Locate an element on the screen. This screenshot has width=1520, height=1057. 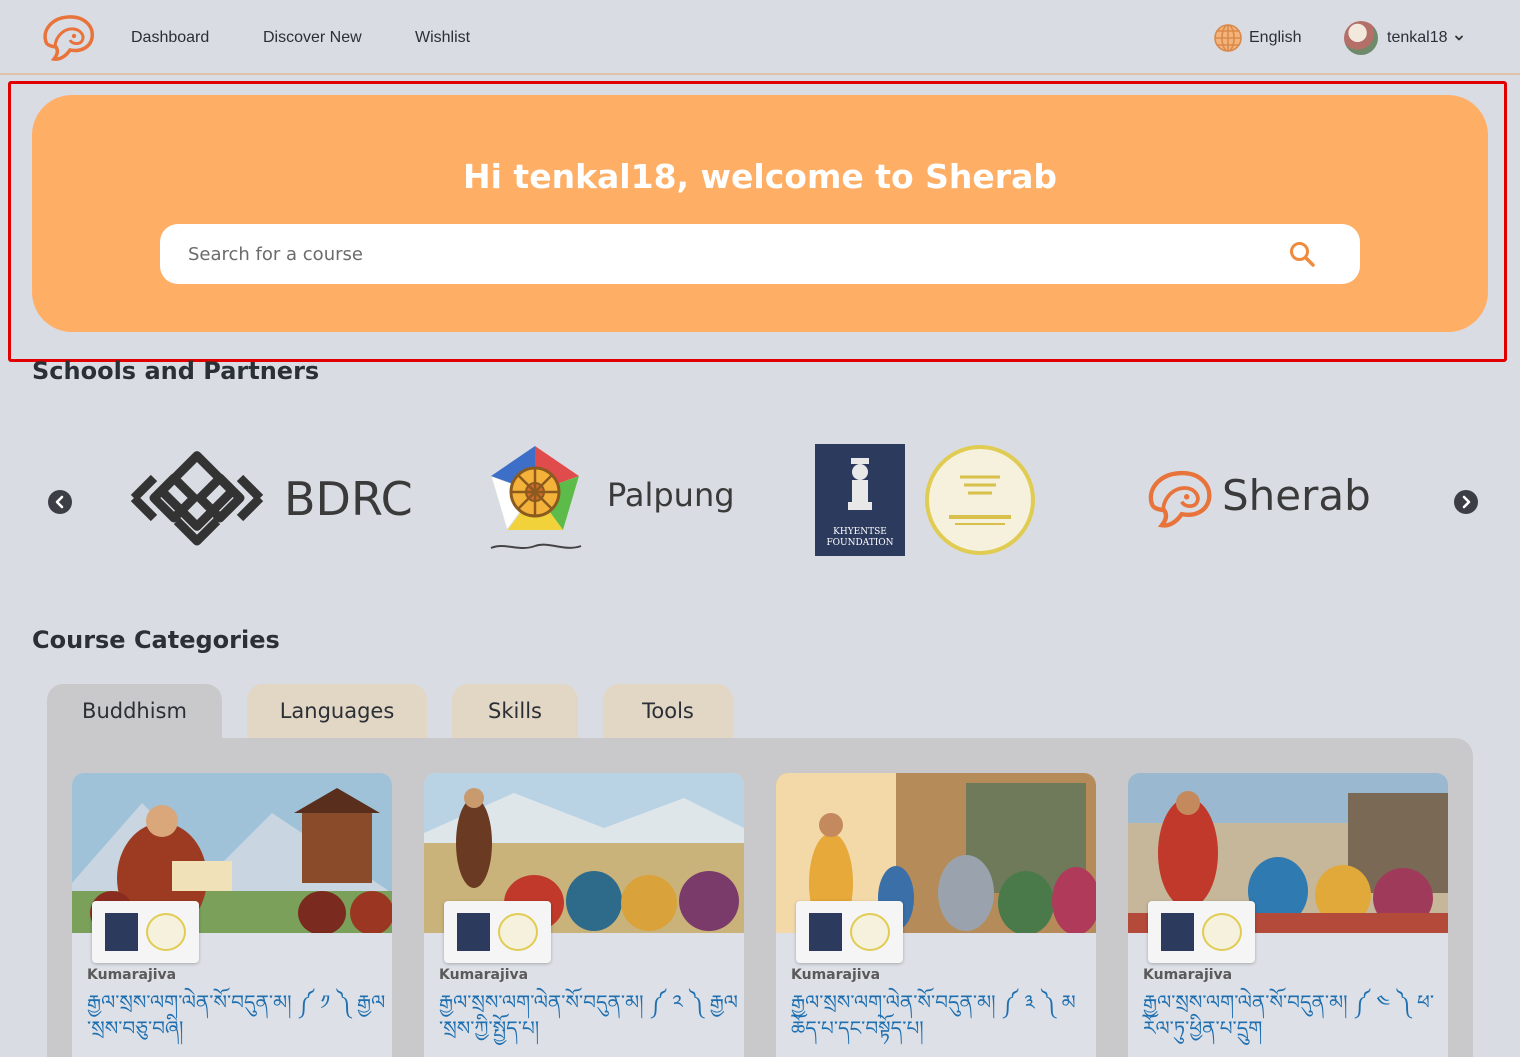
endless-knot-icon is located at coordinates (197, 498).